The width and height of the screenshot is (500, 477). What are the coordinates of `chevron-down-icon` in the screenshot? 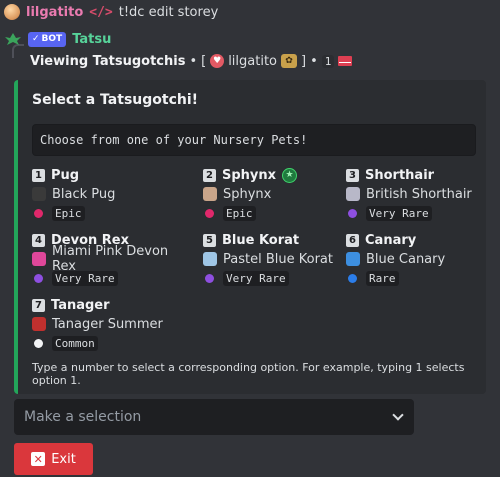 It's located at (398, 415).